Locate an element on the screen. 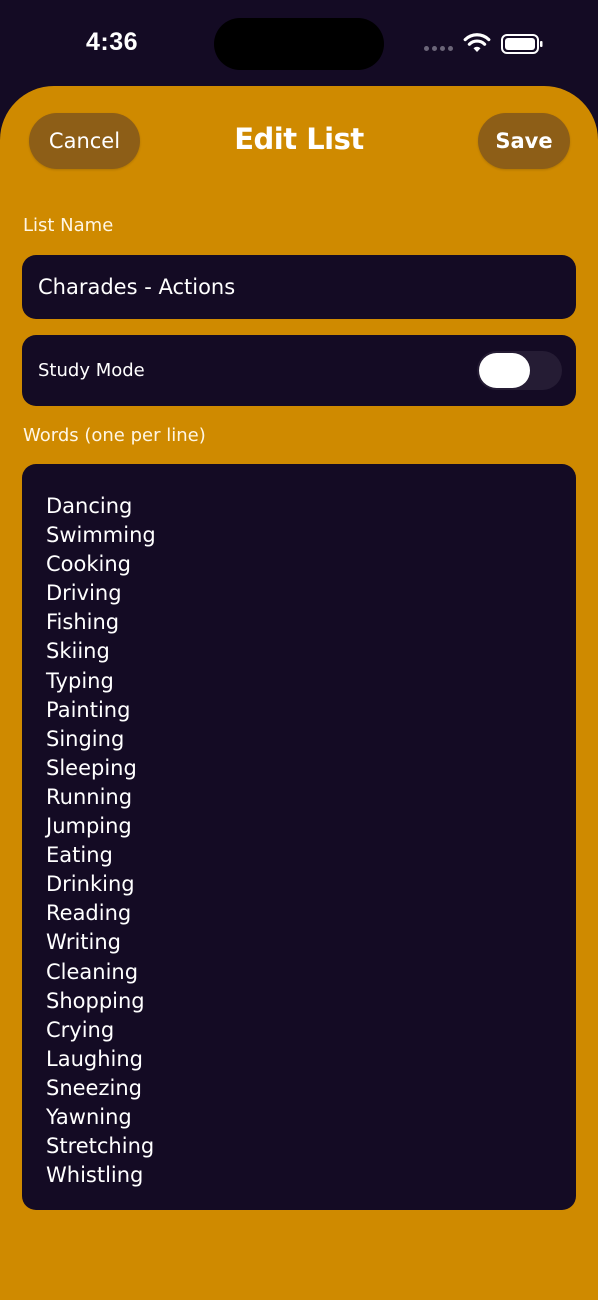 The width and height of the screenshot is (598, 1300). word-line: Laughing is located at coordinates (94, 1058).